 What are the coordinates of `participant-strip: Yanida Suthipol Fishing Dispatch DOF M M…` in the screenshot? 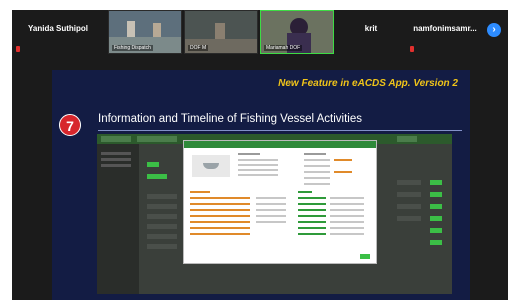 It's located at (260, 32).